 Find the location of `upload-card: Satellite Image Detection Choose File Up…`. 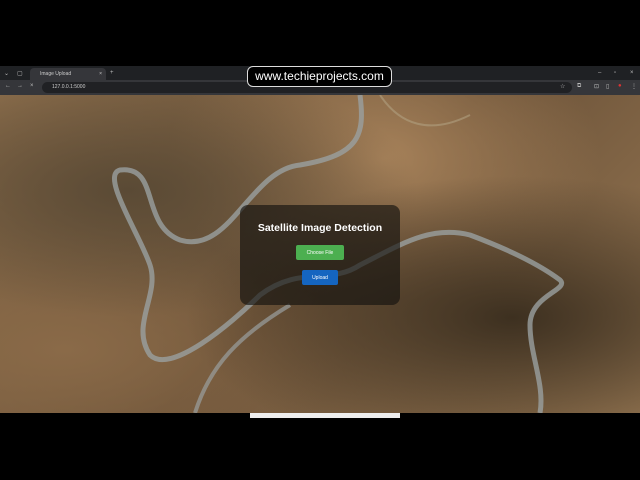

upload-card: Satellite Image Detection Choose File Up… is located at coordinates (320, 255).